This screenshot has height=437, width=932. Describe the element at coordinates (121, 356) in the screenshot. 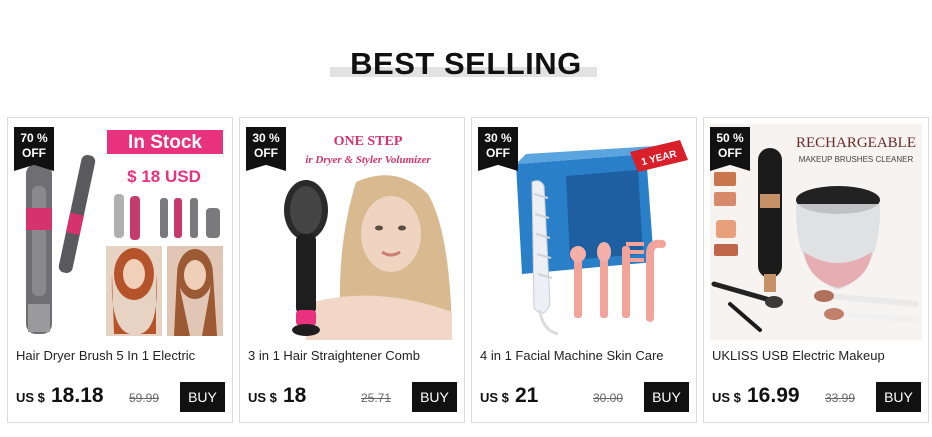

I see `product-title: Hair Dryer Brush 5 In 1 Electric` at that location.